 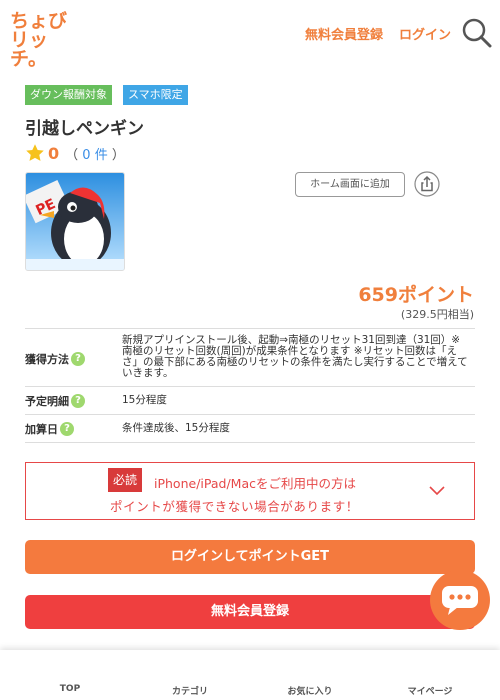 What do you see at coordinates (250, 429) in the screenshot?
I see `info-row-add-date: 加算日 ? 条件達成後、15分程度` at bounding box center [250, 429].